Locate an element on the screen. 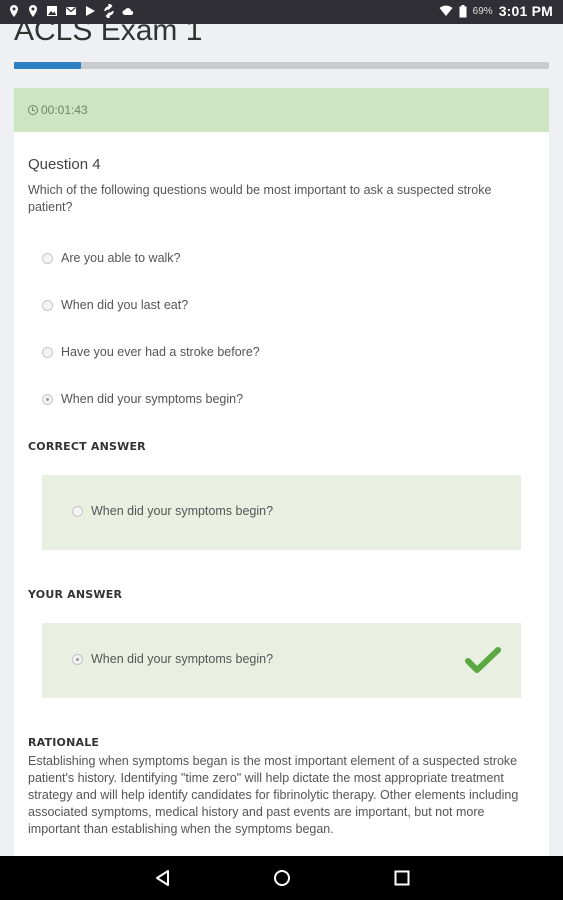 The height and width of the screenshot is (900, 563). checkmark-icon is located at coordinates (483, 660).